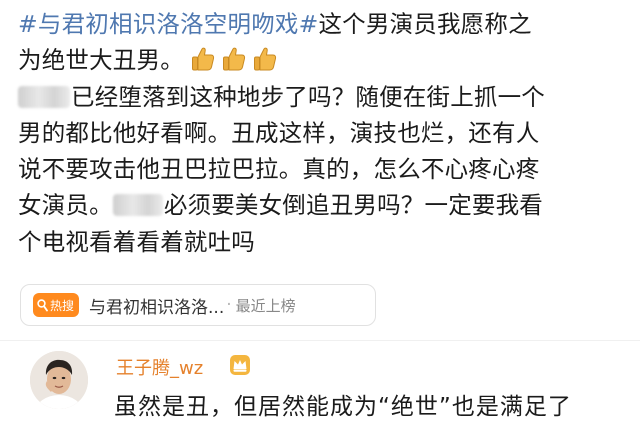 This screenshot has width=640, height=421. What do you see at coordinates (136, 241) in the screenshot?
I see `post-text-7: 个电视看着看着就吐吗` at bounding box center [136, 241].